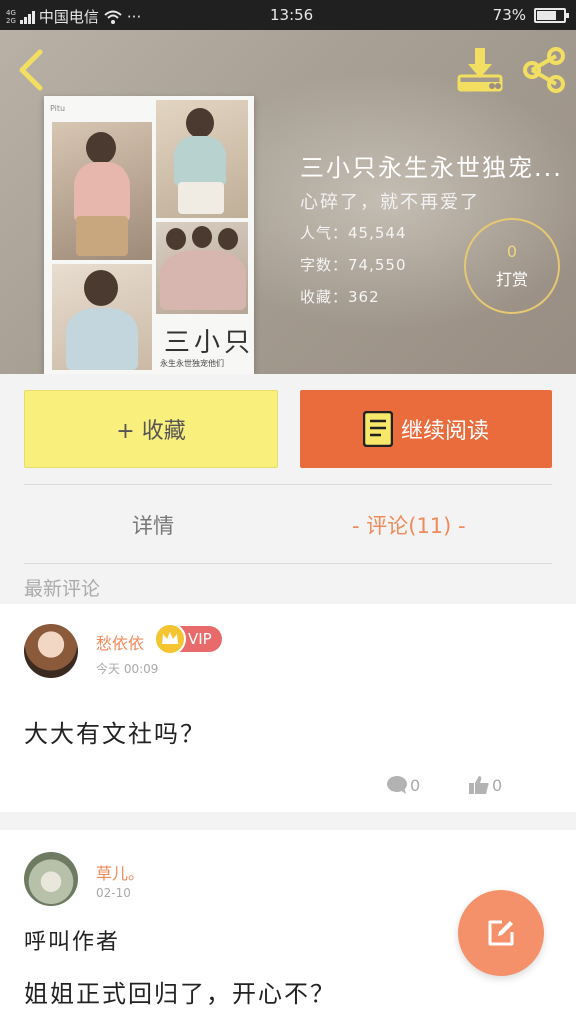 The image size is (576, 1024). Describe the element at coordinates (58, 108) in the screenshot. I see `cover-tag: Pitu` at that location.